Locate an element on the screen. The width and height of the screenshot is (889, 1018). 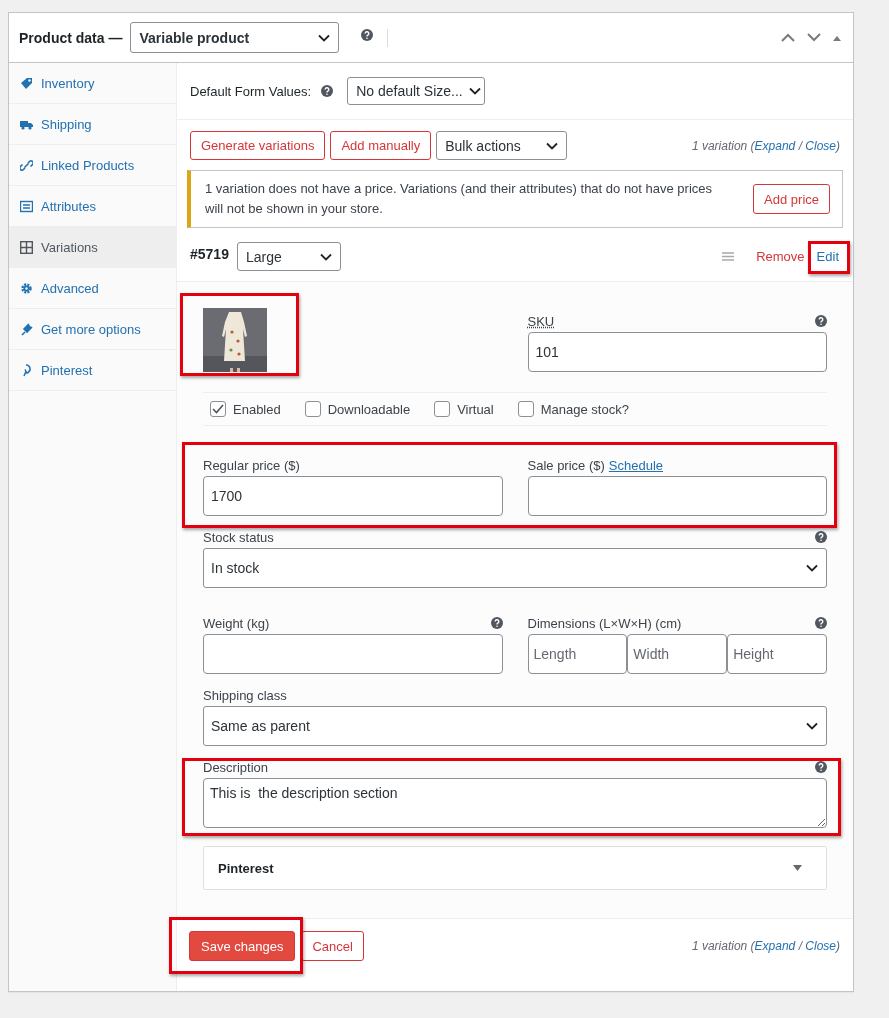
action-button: Generate variations is located at coordinates (258, 145).